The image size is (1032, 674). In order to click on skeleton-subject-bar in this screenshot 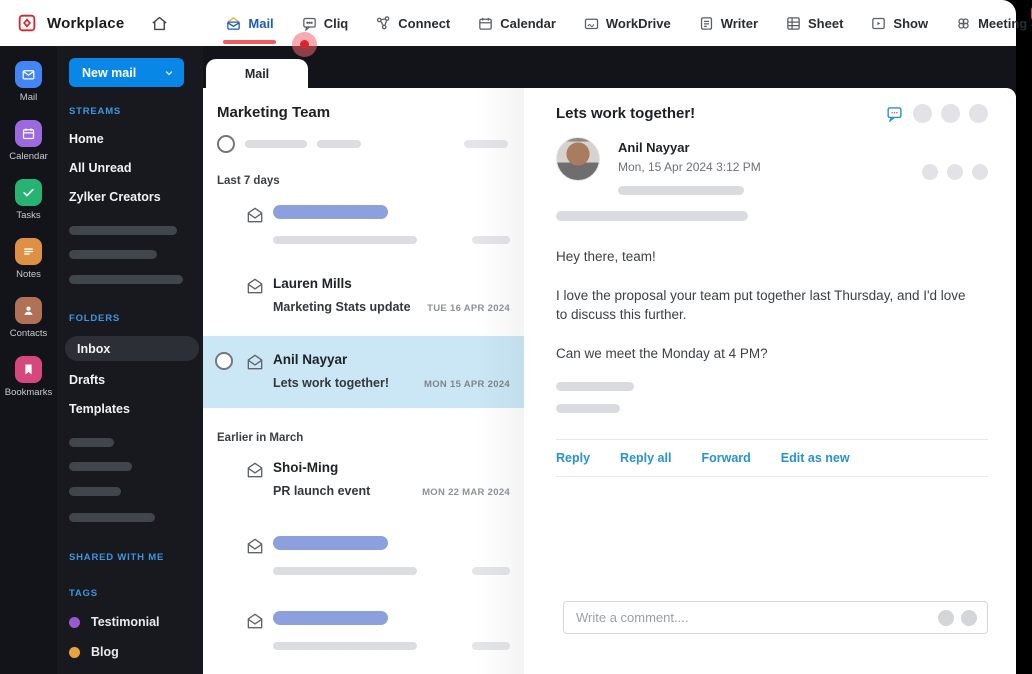, I will do `click(345, 571)`.